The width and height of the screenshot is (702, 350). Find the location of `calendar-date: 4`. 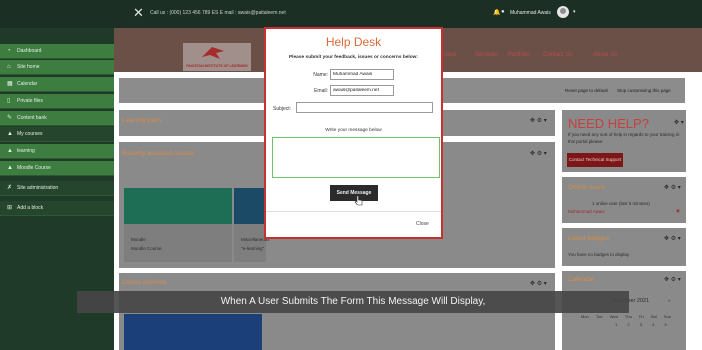

calendar-date: 4 is located at coordinates (653, 324).